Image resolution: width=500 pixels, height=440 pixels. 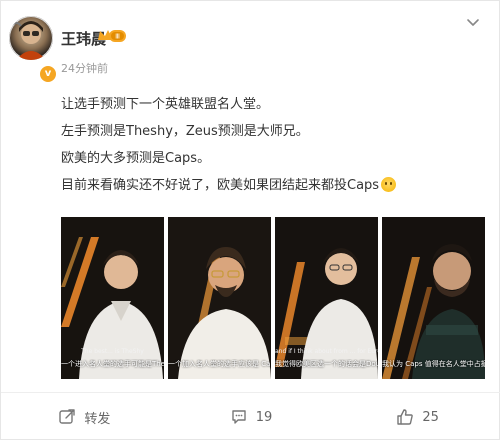 I want to click on post-image-2: 一个加入名人堂的选手应该是 Caps, so click(x=219, y=298).